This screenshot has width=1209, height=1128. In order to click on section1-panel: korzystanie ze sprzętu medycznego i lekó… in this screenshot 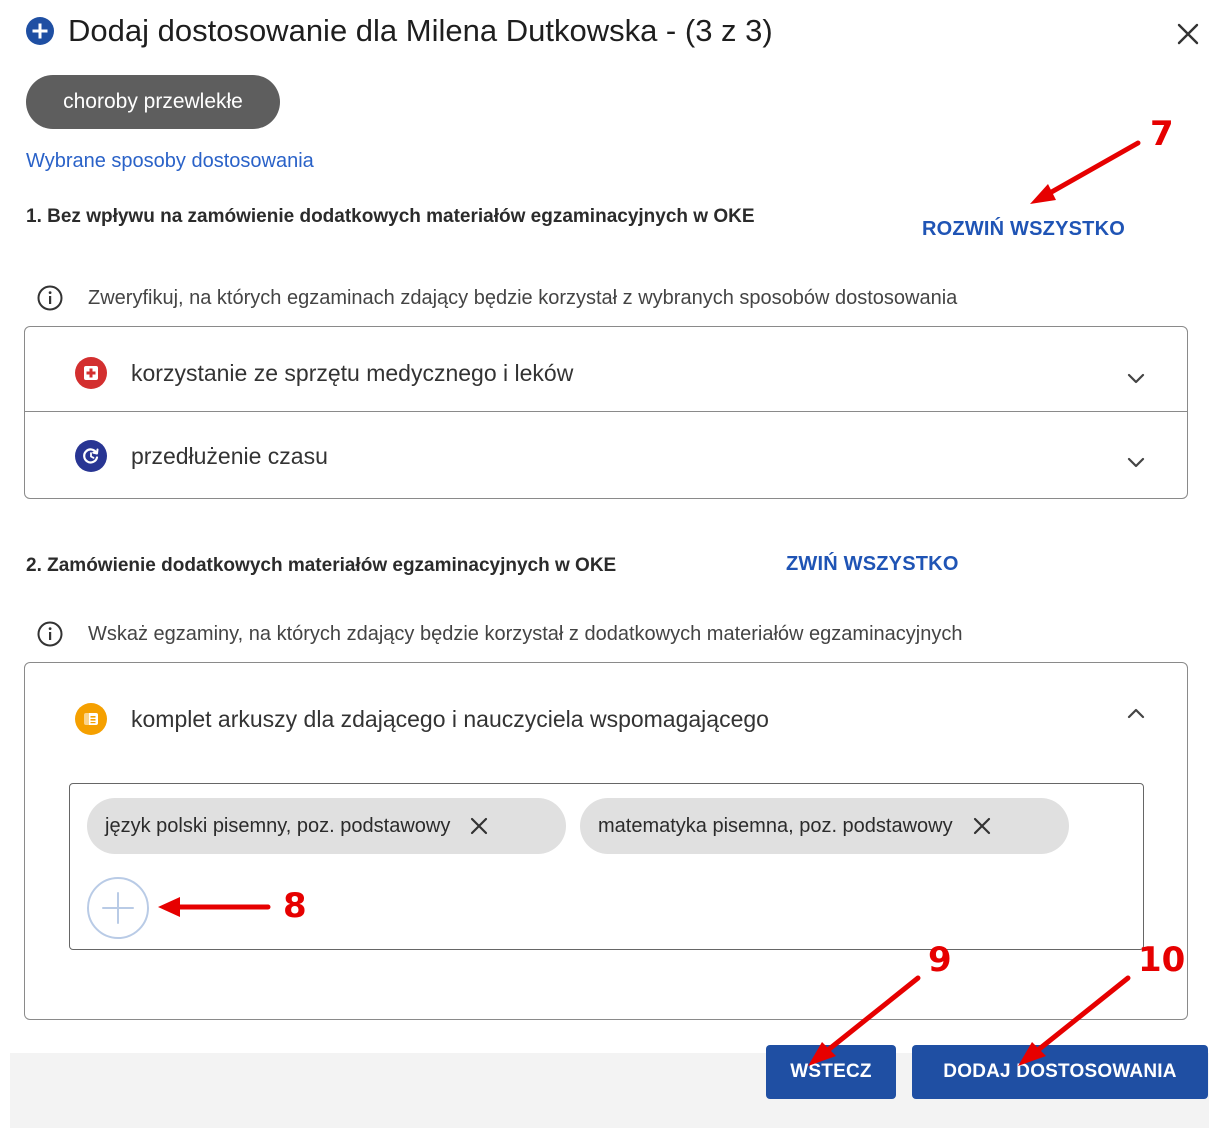, I will do `click(606, 412)`.